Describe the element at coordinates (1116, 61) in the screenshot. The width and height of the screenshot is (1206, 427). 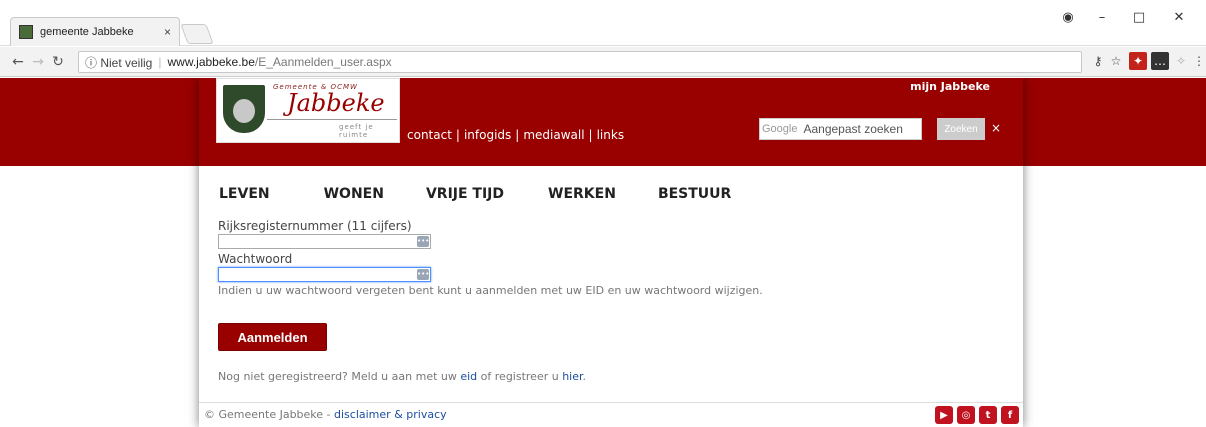
I see `bookmark-star-icon: ☆` at that location.